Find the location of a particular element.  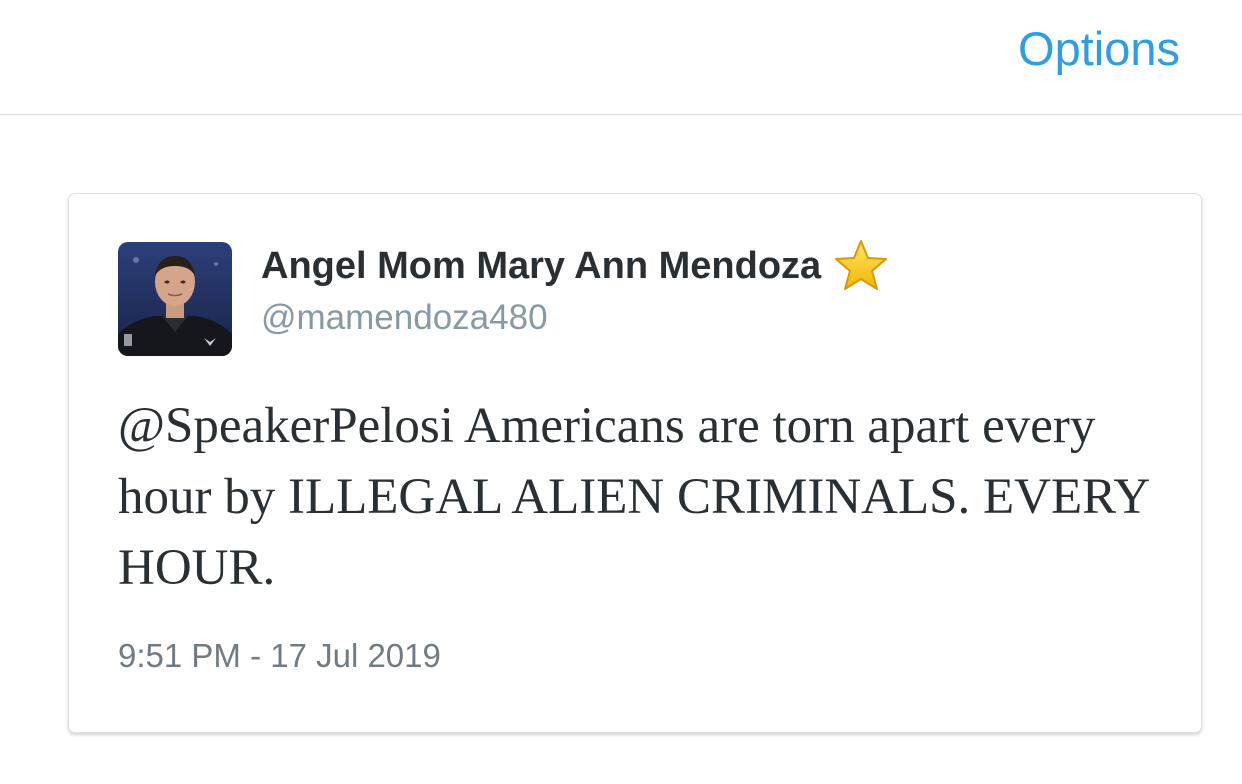

tweet-timestamp: 9:51 PM - 17 Jul 2019 is located at coordinates (279, 656).